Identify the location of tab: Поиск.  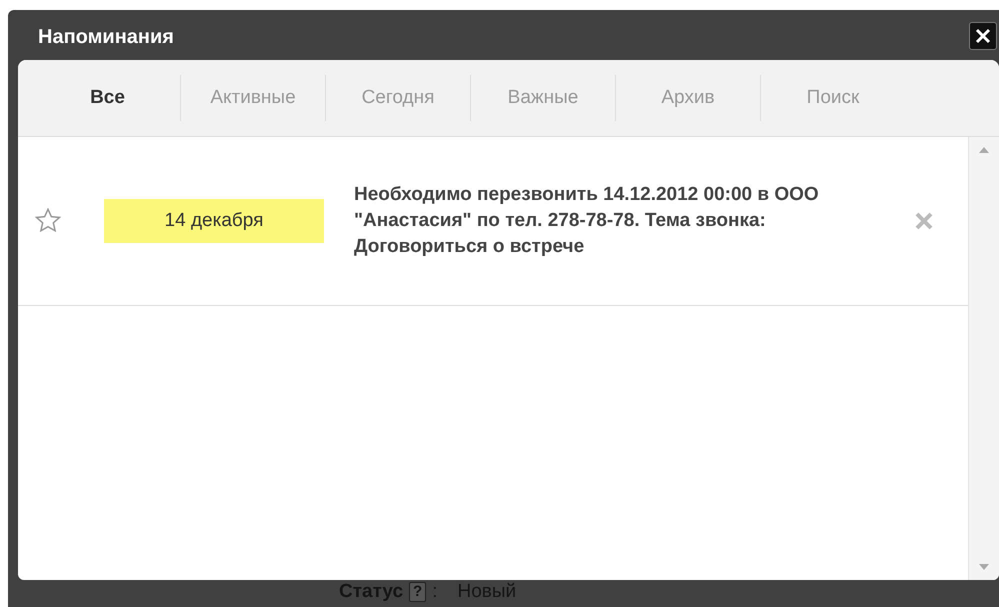
(832, 98).